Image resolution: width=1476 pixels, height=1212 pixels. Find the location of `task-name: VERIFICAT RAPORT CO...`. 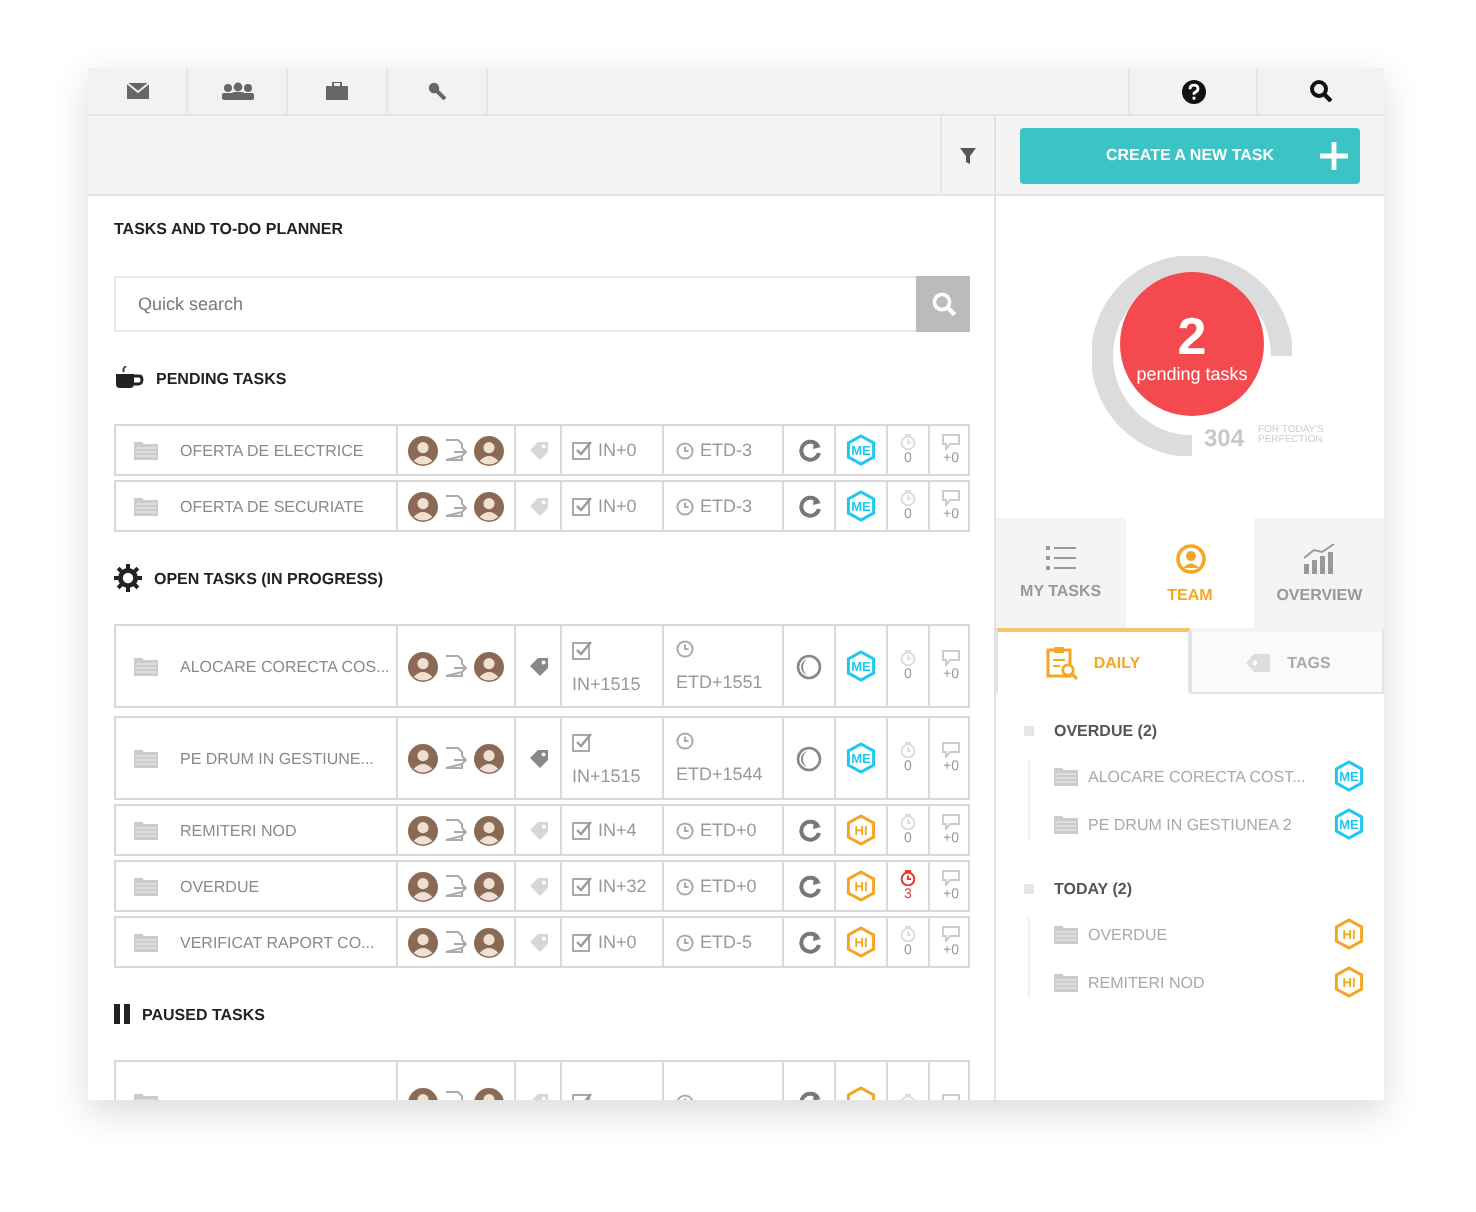

task-name: VERIFICAT RAPORT CO... is located at coordinates (277, 942).